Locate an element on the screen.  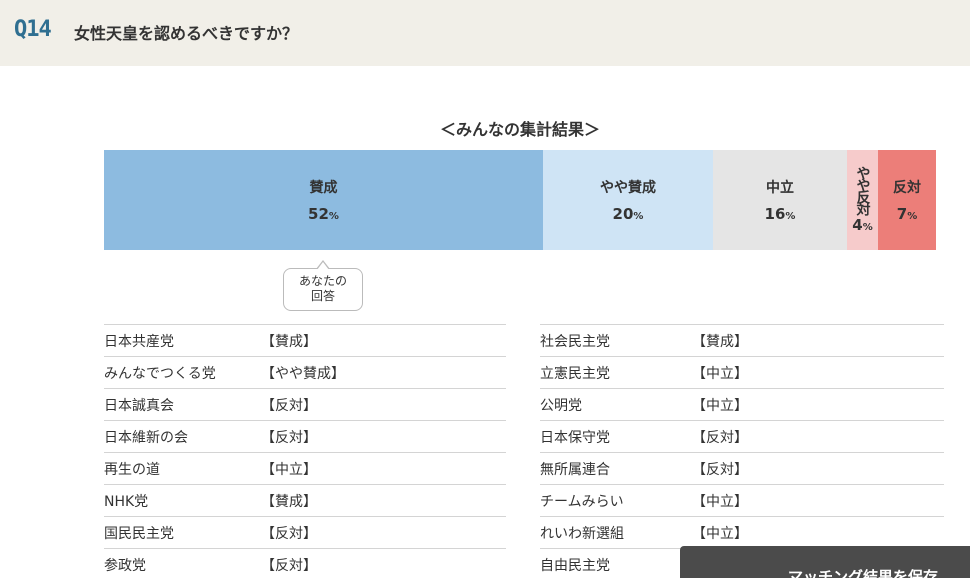
segment-label: 反対 is located at coordinates (907, 188).